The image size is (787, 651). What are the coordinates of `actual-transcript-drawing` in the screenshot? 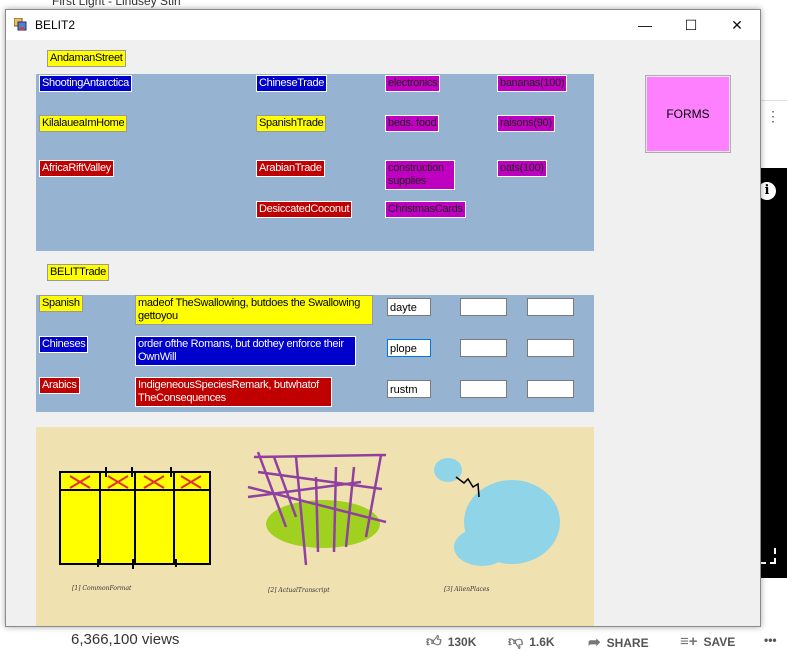 It's located at (317, 508).